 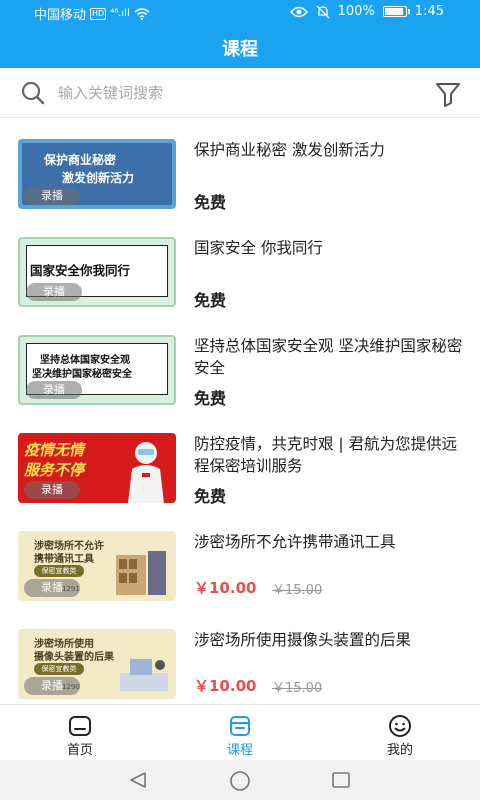 What do you see at coordinates (399, 750) in the screenshot?
I see `nav-profile-label: 我的` at bounding box center [399, 750].